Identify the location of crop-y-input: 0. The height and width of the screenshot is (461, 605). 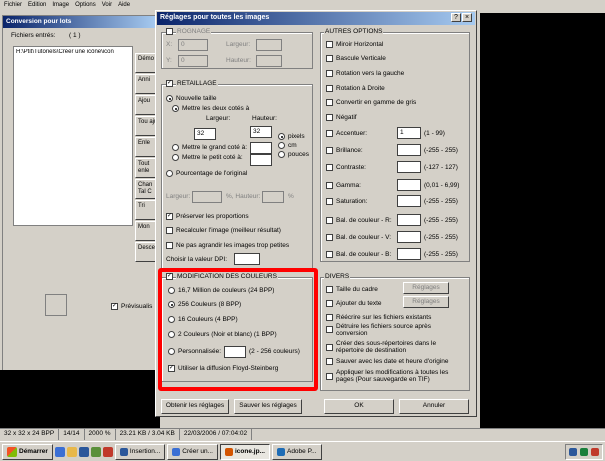
(193, 61).